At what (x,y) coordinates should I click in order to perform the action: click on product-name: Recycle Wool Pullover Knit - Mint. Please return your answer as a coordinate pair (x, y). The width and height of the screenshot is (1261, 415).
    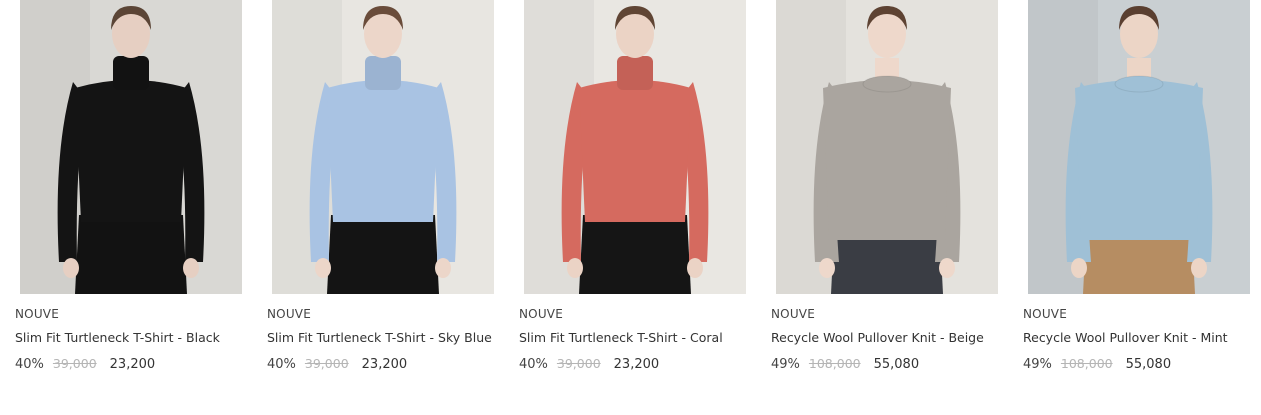
    Looking at the image, I should click on (1135, 337).